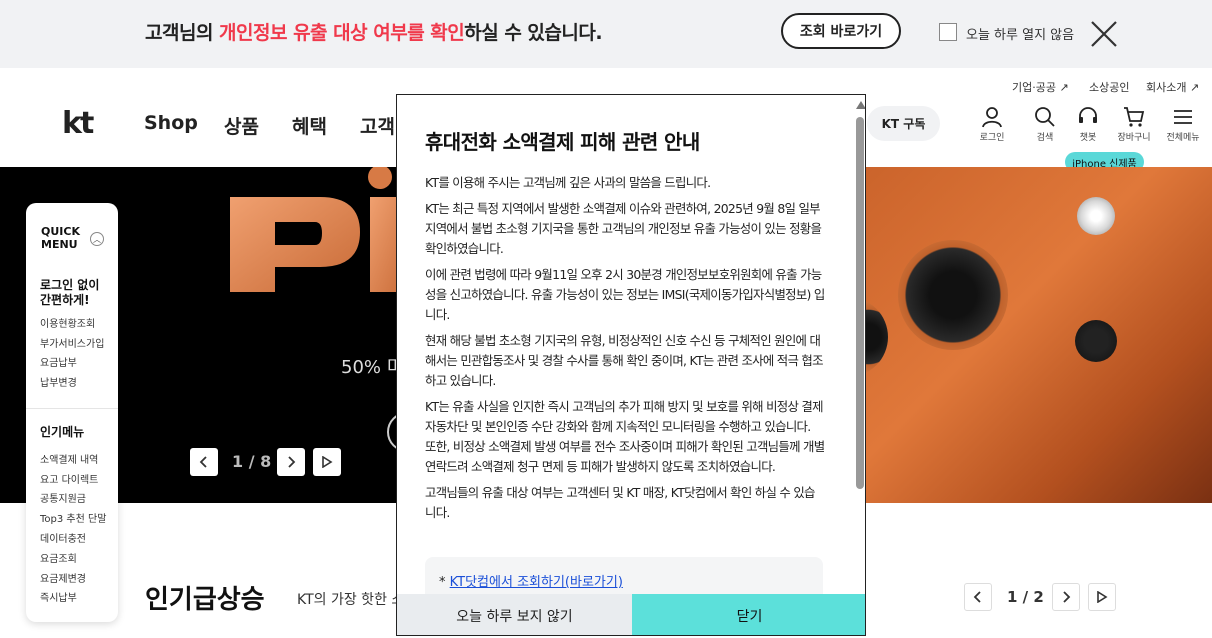  Describe the element at coordinates (1088, 115) in the screenshot. I see `headset-icon` at that location.